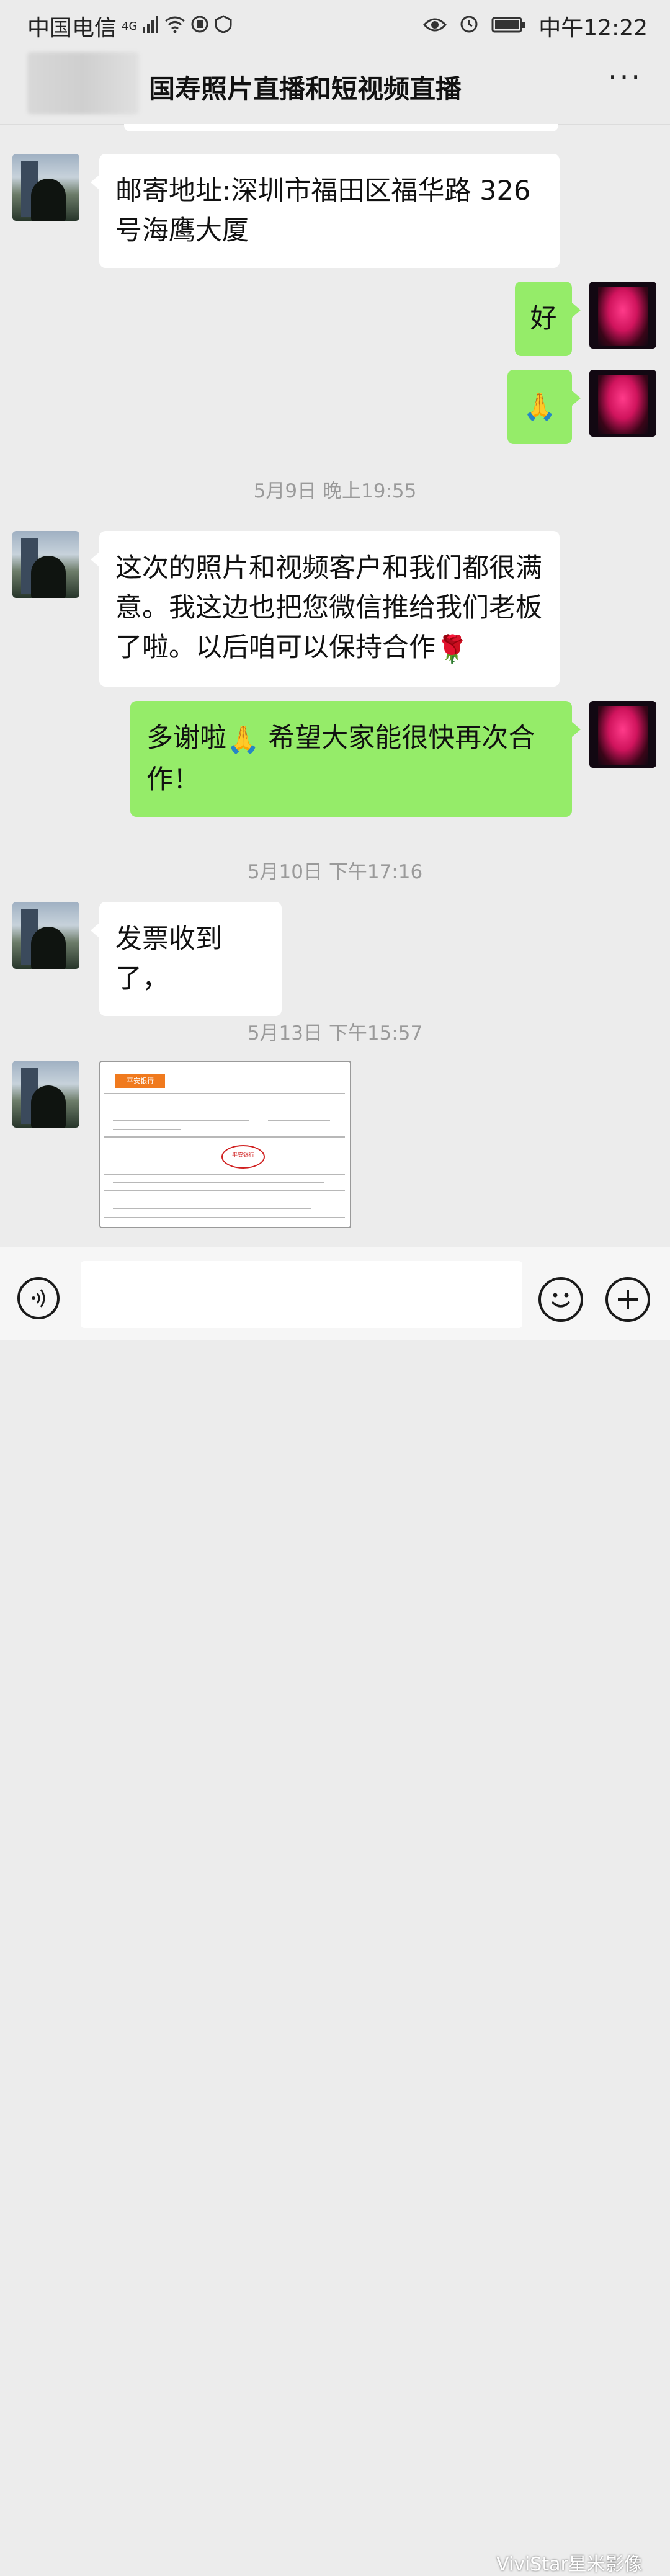  Describe the element at coordinates (335, 1034) in the screenshot. I see `message-timestamp: 5月13日 下午15:57` at that location.